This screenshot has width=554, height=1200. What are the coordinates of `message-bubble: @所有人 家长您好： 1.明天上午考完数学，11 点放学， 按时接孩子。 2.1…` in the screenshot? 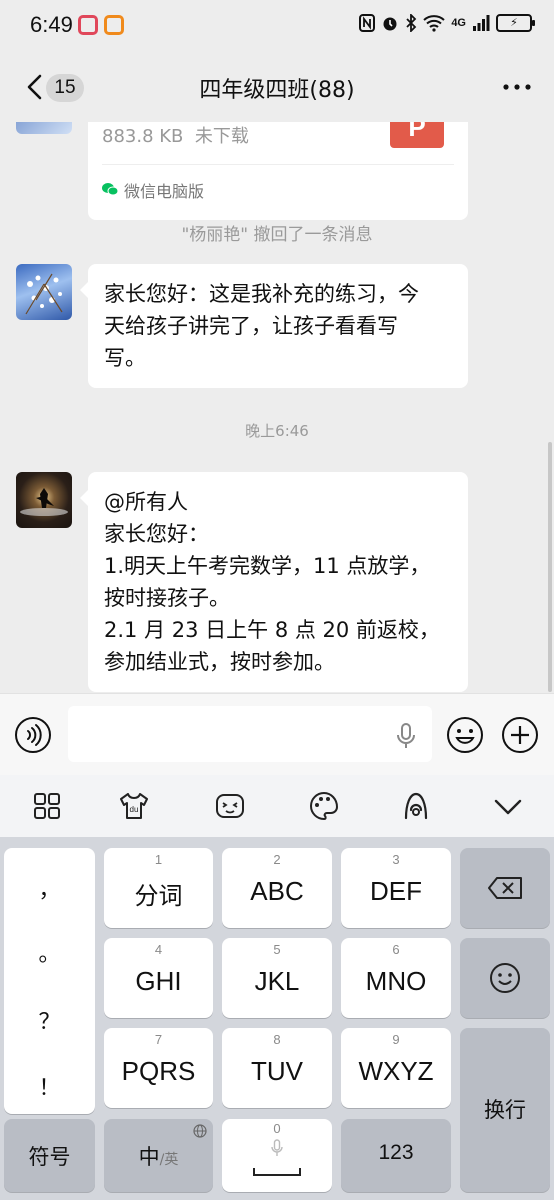 It's located at (274, 582).